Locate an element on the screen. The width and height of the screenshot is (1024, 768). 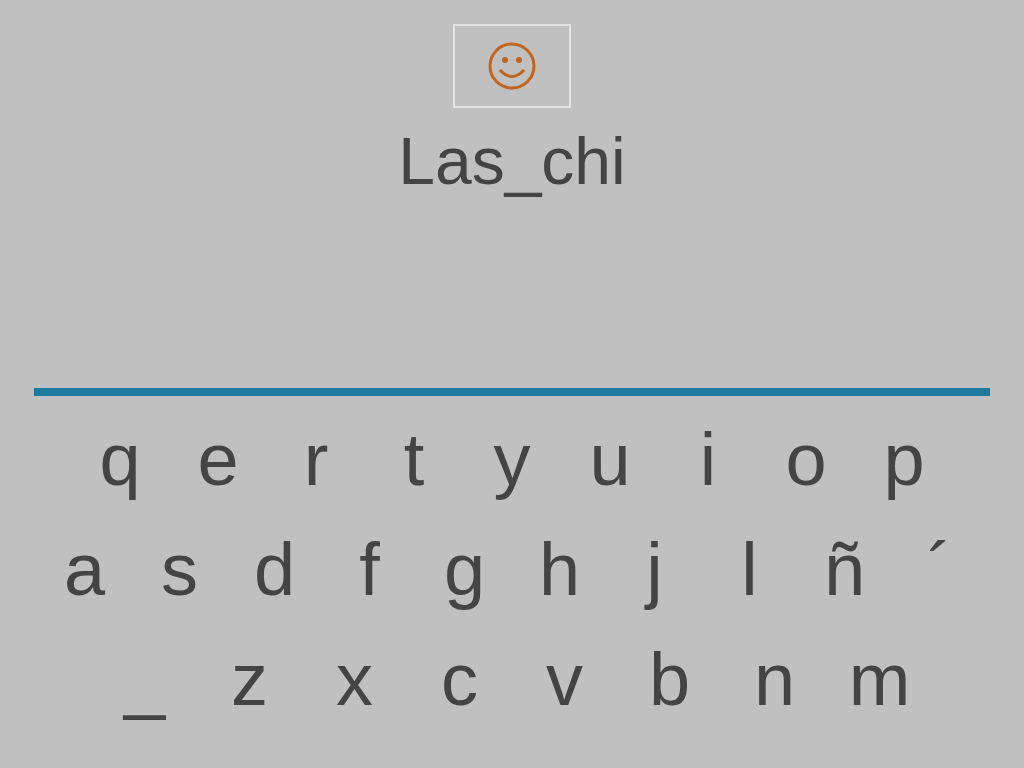
letter-key: i is located at coordinates (708, 460).